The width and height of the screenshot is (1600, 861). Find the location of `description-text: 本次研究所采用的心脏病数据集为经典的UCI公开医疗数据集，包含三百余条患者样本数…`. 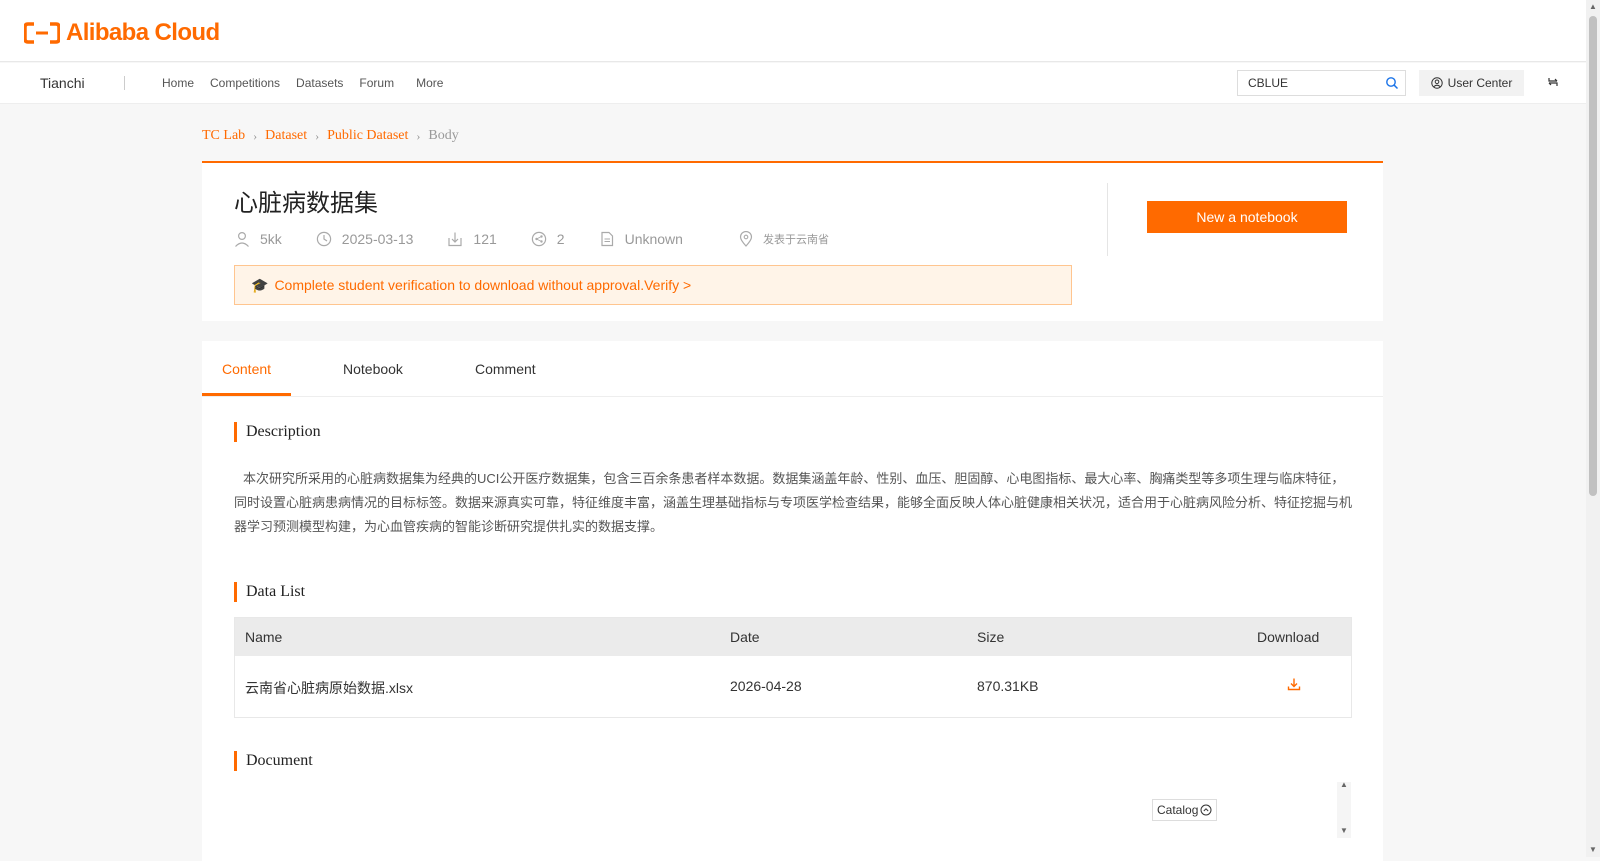

description-text: 本次研究所采用的心脏病数据集为经典的UCI公开医疗数据集，包含三百余条患者样本数… is located at coordinates (793, 502).